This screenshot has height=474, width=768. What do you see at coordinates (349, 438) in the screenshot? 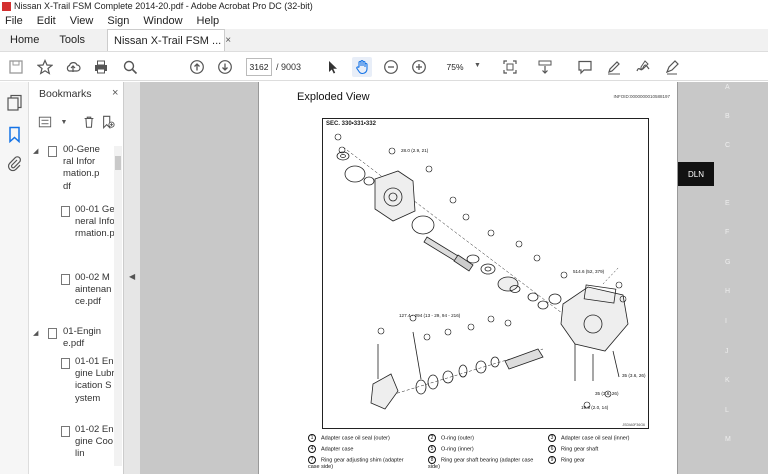
I see `legend-item: 1 Adapter case oil seal (outer)` at bounding box center [349, 438].